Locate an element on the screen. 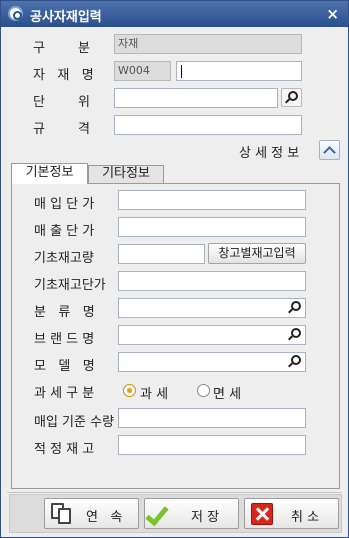 The height and width of the screenshot is (538, 349). model-search-button is located at coordinates (295, 362).